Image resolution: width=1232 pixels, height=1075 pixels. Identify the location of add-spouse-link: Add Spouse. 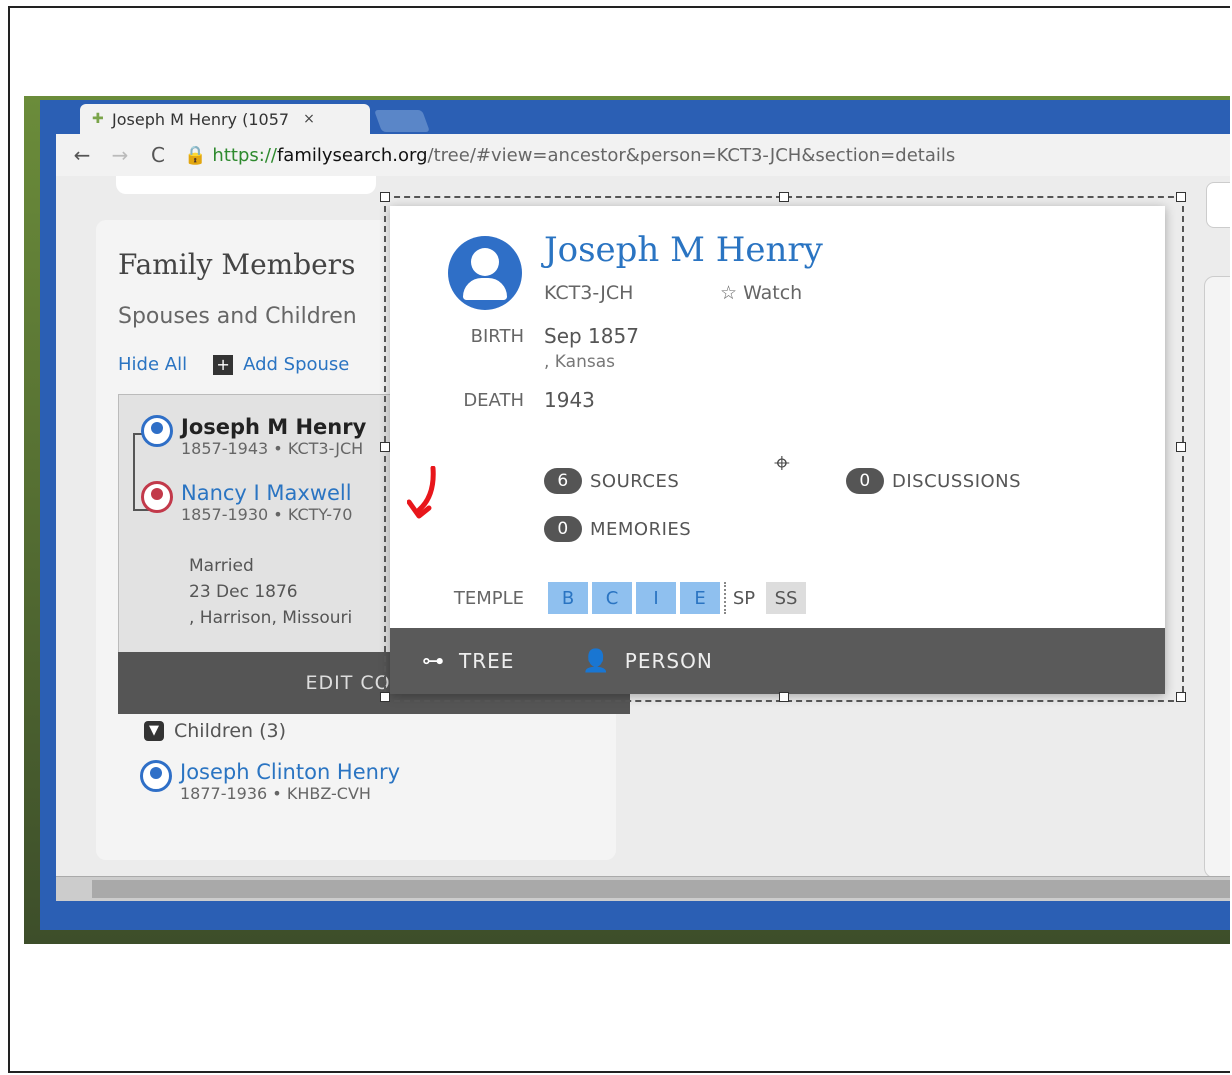
(296, 364).